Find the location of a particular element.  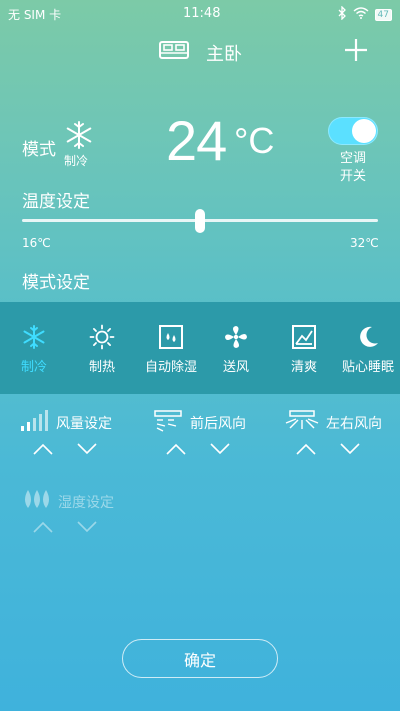

power-label-line1: 空调 is located at coordinates (352, 158).